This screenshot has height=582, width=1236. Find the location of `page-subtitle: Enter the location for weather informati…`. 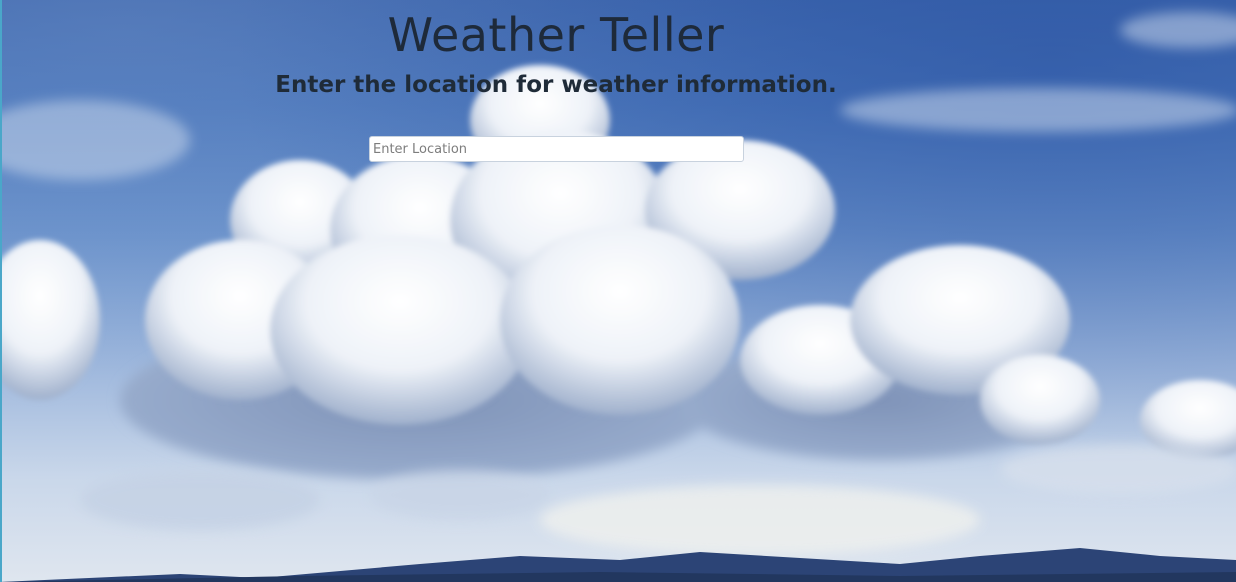

page-subtitle: Enter the location for weather informati… is located at coordinates (556, 85).